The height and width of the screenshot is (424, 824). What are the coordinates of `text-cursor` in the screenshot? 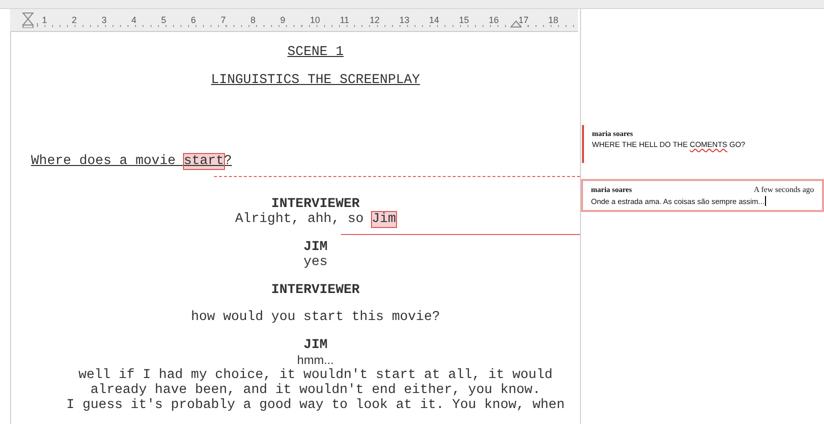 It's located at (765, 201).